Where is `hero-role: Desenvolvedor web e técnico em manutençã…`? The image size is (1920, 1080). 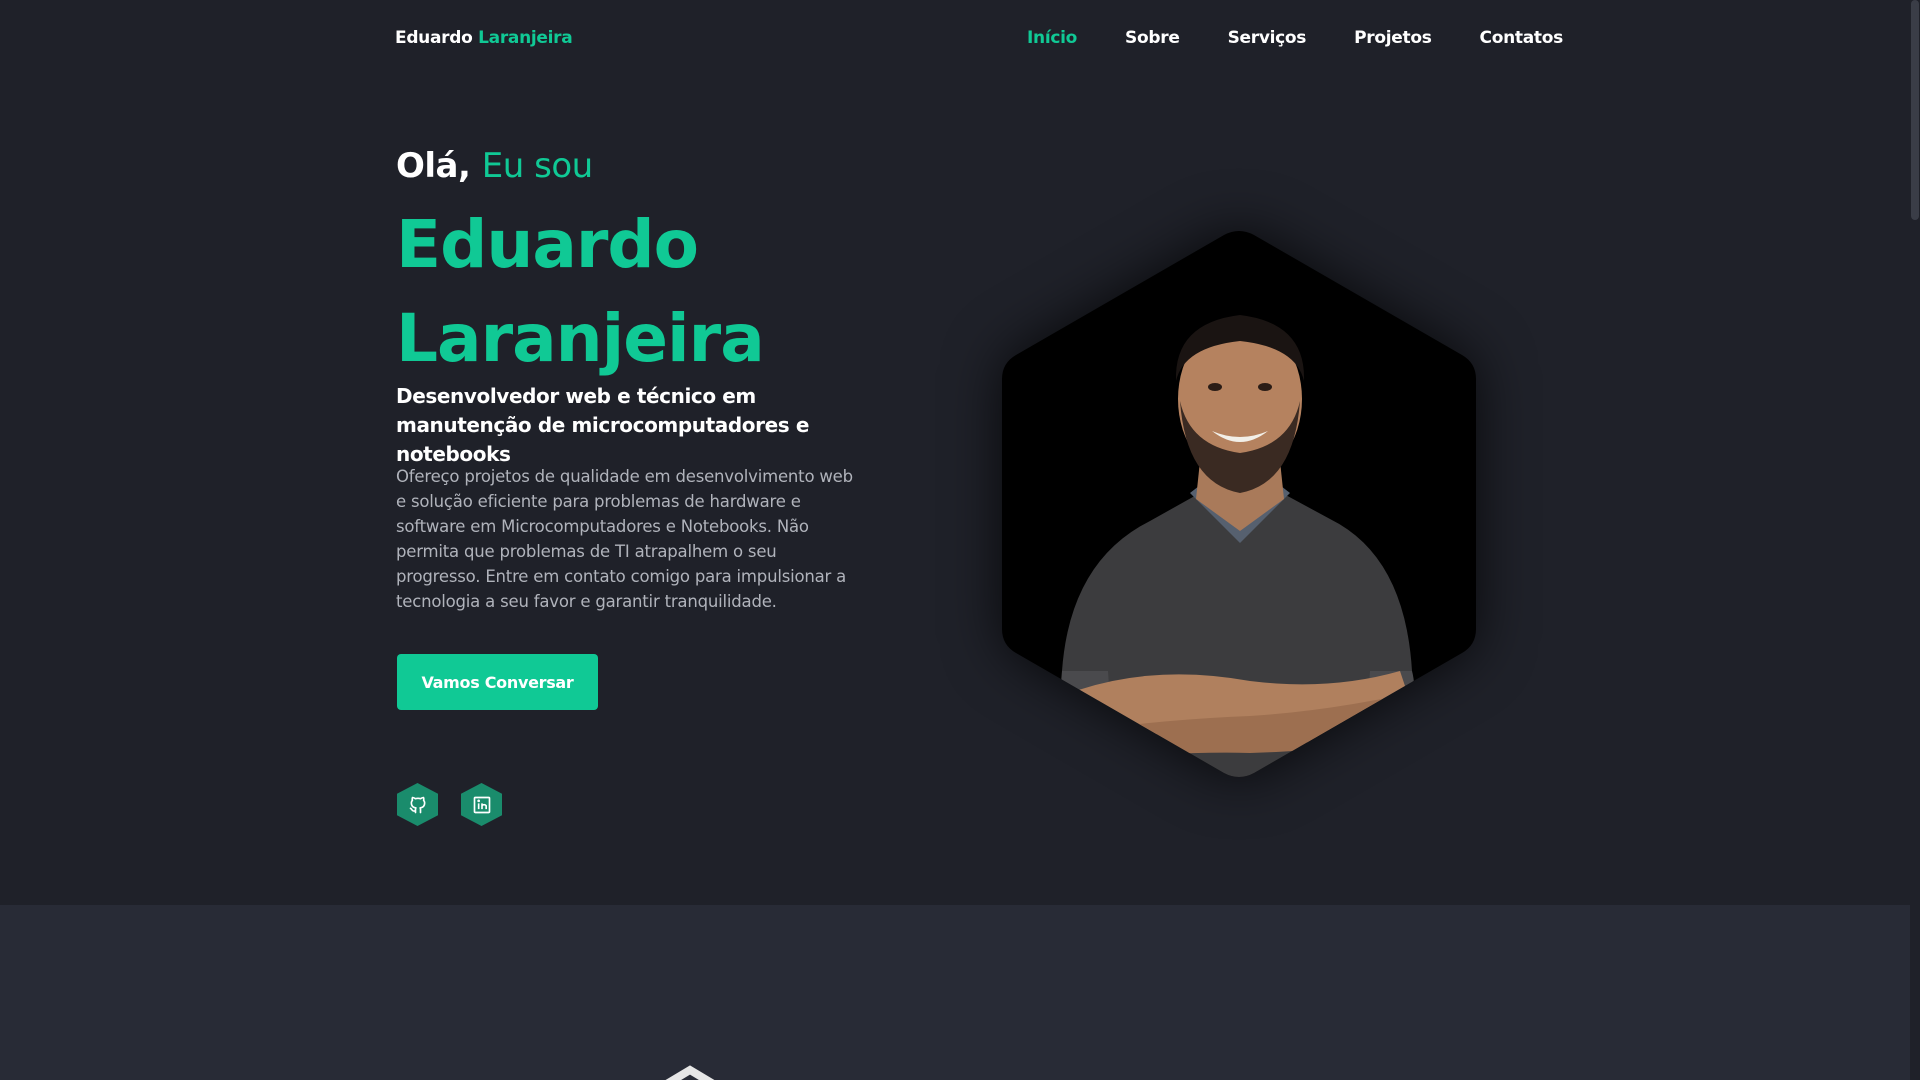
hero-role: Desenvolvedor web e técnico em manutençã… is located at coordinates (602, 425).